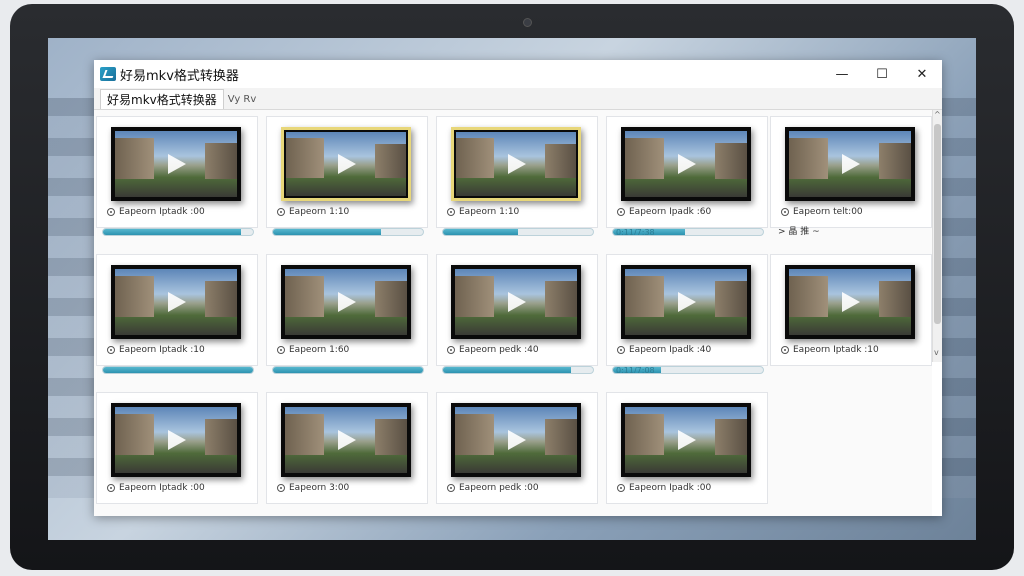 This screenshot has width=1024, height=576. Describe the element at coordinates (319, 488) in the screenshot. I see `video-label-text: Eapeorn 3:00` at that location.